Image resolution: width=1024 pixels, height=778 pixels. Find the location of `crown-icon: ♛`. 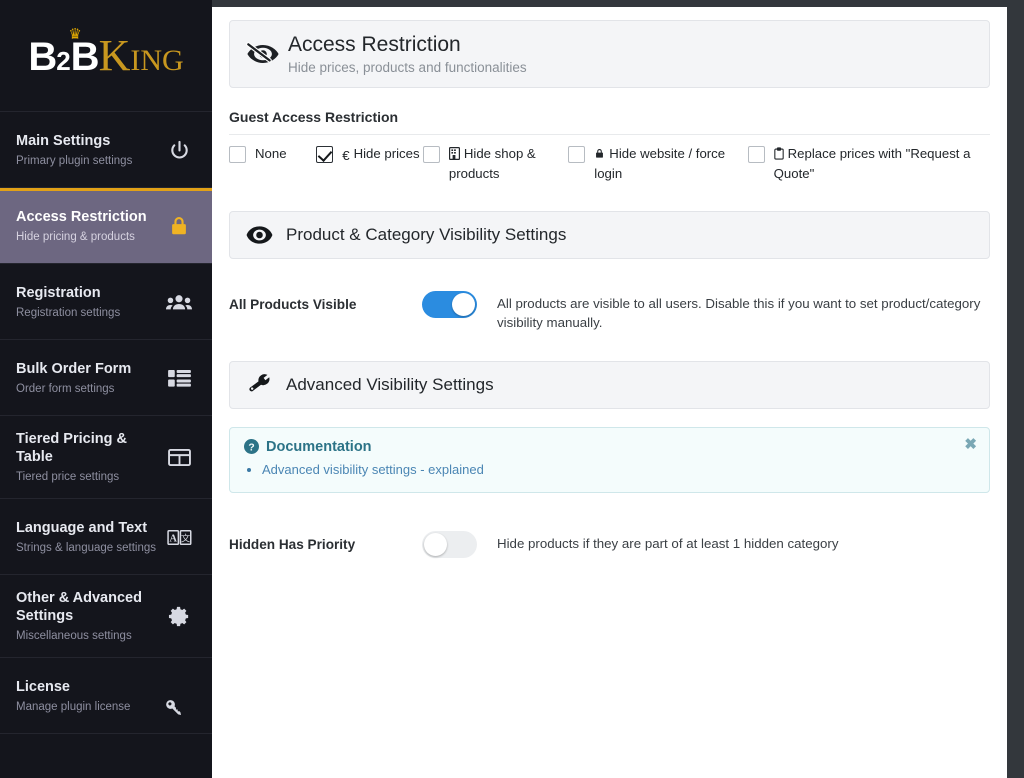

crown-icon: ♛ is located at coordinates (75, 34).